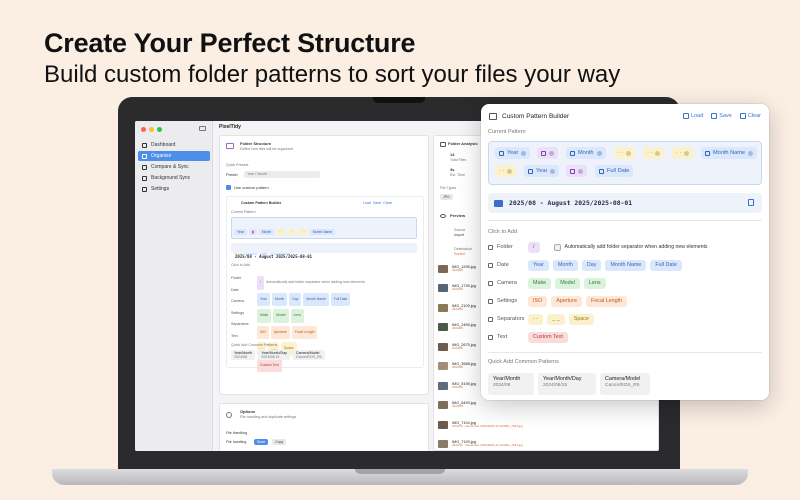  Describe the element at coordinates (228, 187) in the screenshot. I see `use-custom-checkbox` at that location.